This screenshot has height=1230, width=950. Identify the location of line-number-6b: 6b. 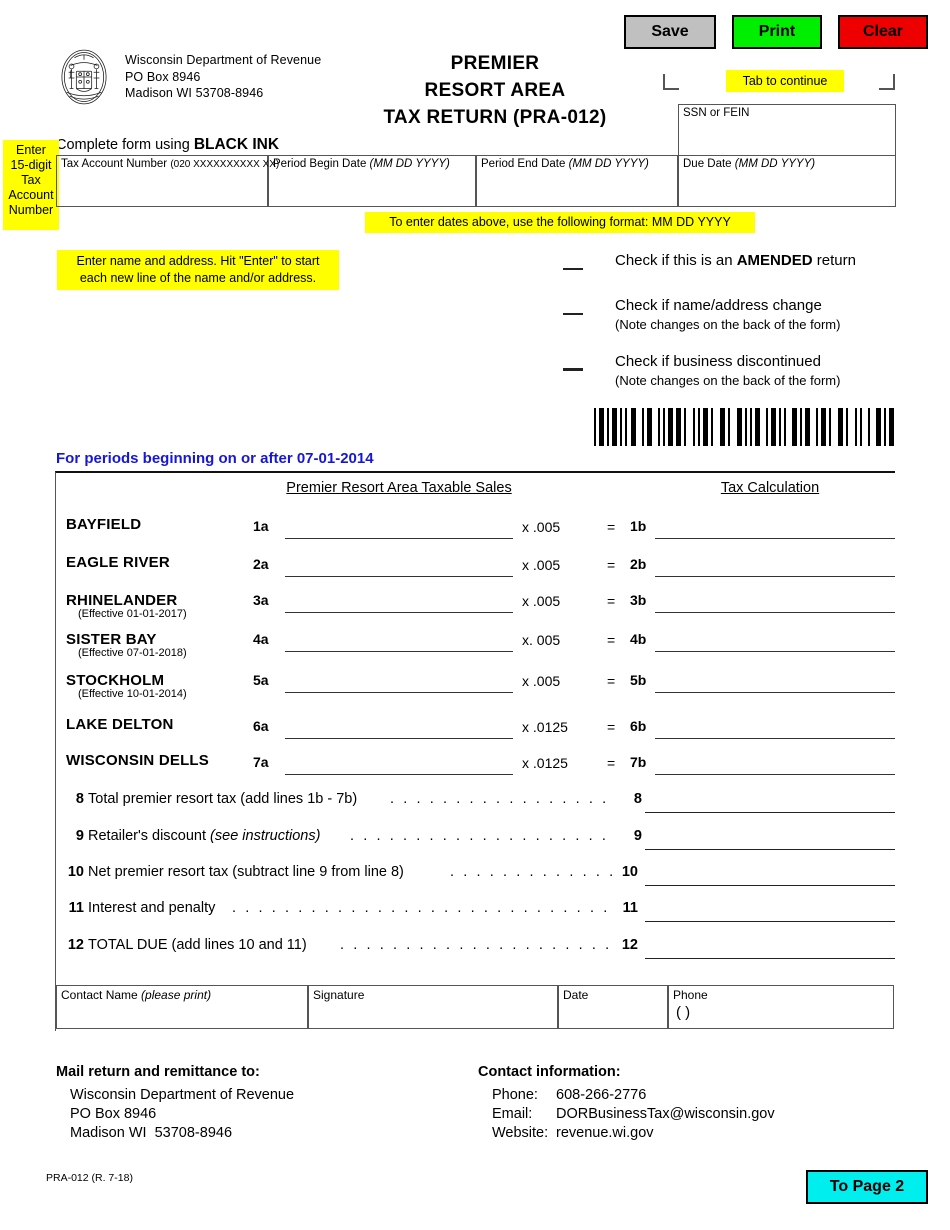
(638, 726).